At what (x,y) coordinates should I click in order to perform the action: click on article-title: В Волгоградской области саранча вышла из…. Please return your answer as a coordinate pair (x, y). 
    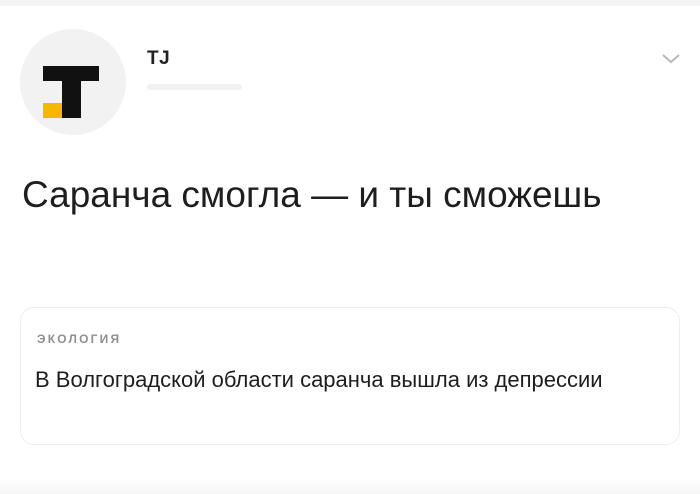
    Looking at the image, I should click on (350, 379).